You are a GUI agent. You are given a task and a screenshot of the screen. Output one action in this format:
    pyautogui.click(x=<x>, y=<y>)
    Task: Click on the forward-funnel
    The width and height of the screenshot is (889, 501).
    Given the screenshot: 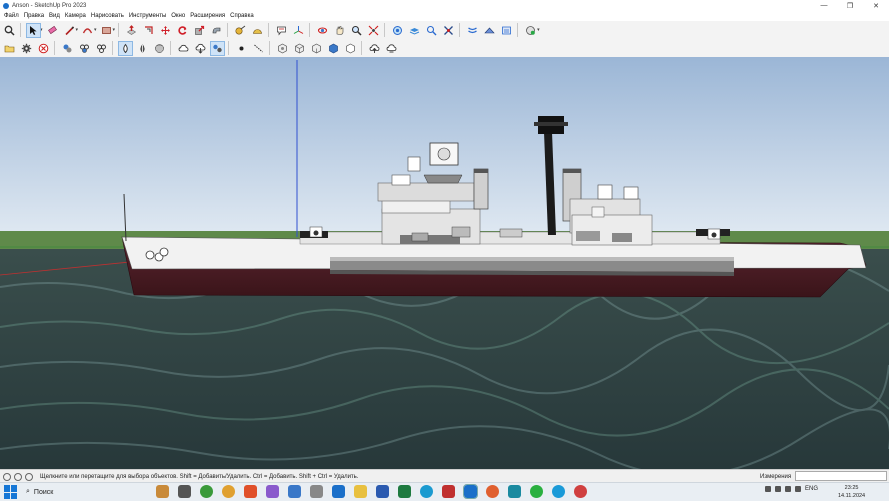 What is the action you would take?
    pyautogui.click(x=481, y=189)
    